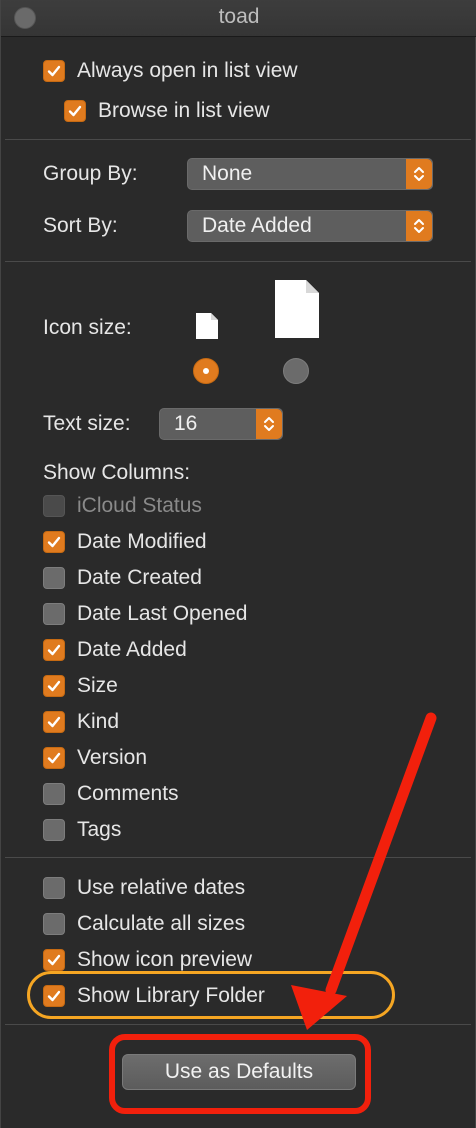  Describe the element at coordinates (364, 871) in the screenshot. I see `annotation-arrow-icon` at that location.